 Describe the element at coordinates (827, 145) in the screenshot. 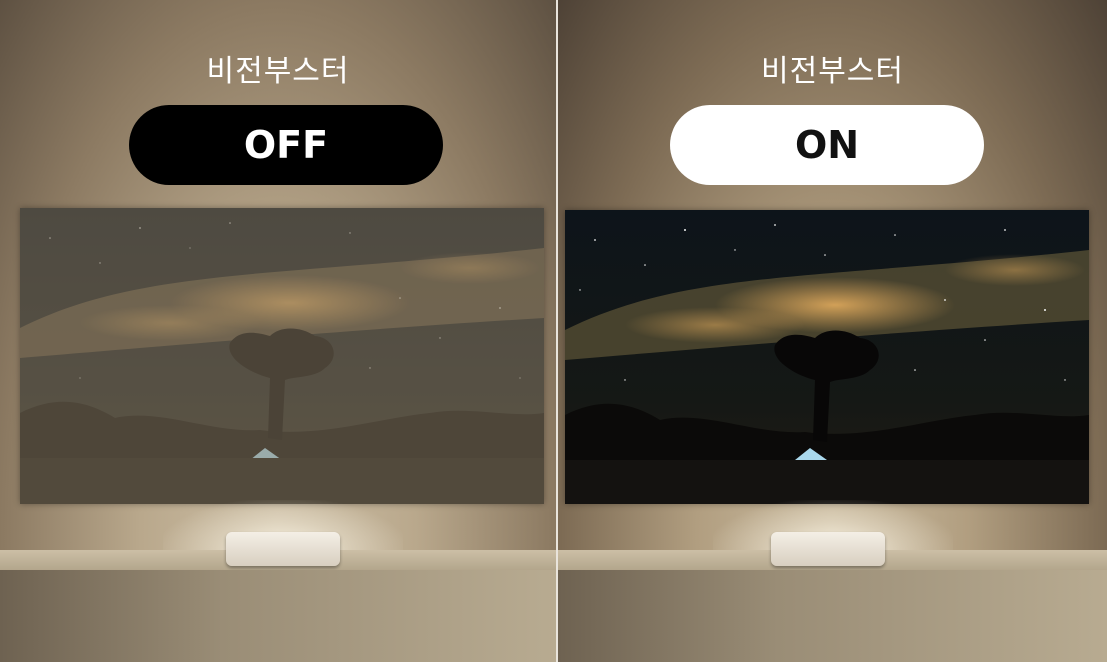

I see `toggle-on-badge: ON` at that location.